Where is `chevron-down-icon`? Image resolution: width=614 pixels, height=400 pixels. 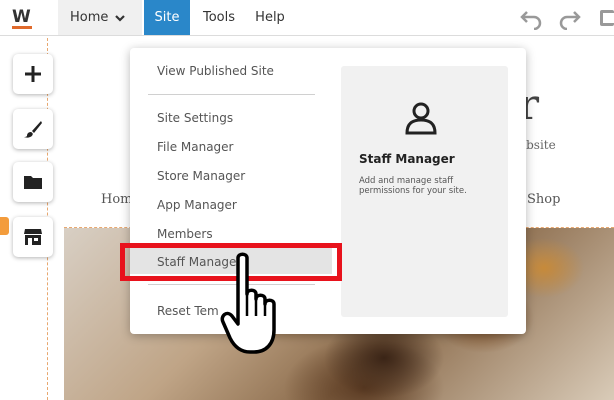
chevron-down-icon is located at coordinates (120, 18).